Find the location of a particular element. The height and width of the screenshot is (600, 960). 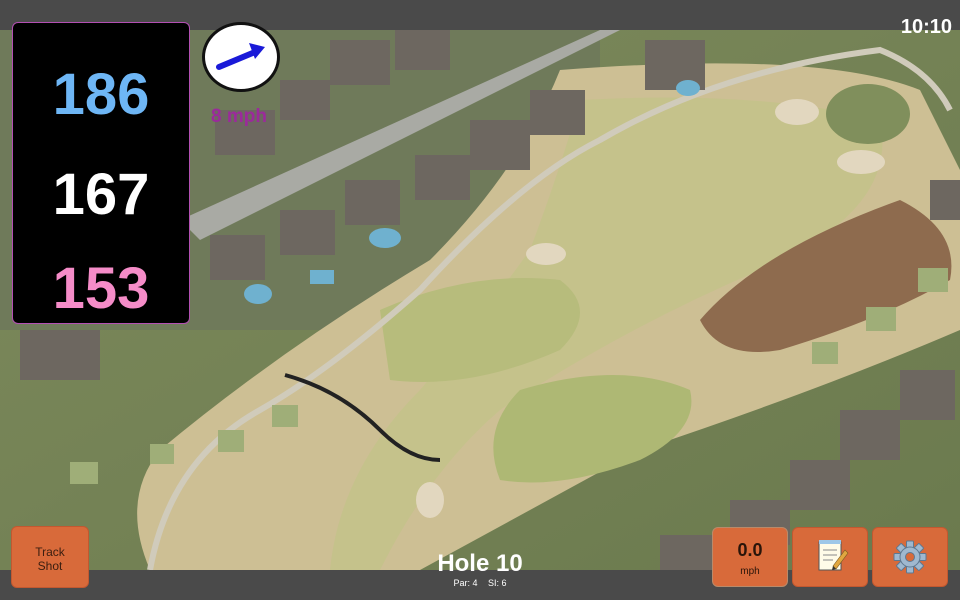

gear-icon is located at coordinates (910, 557).